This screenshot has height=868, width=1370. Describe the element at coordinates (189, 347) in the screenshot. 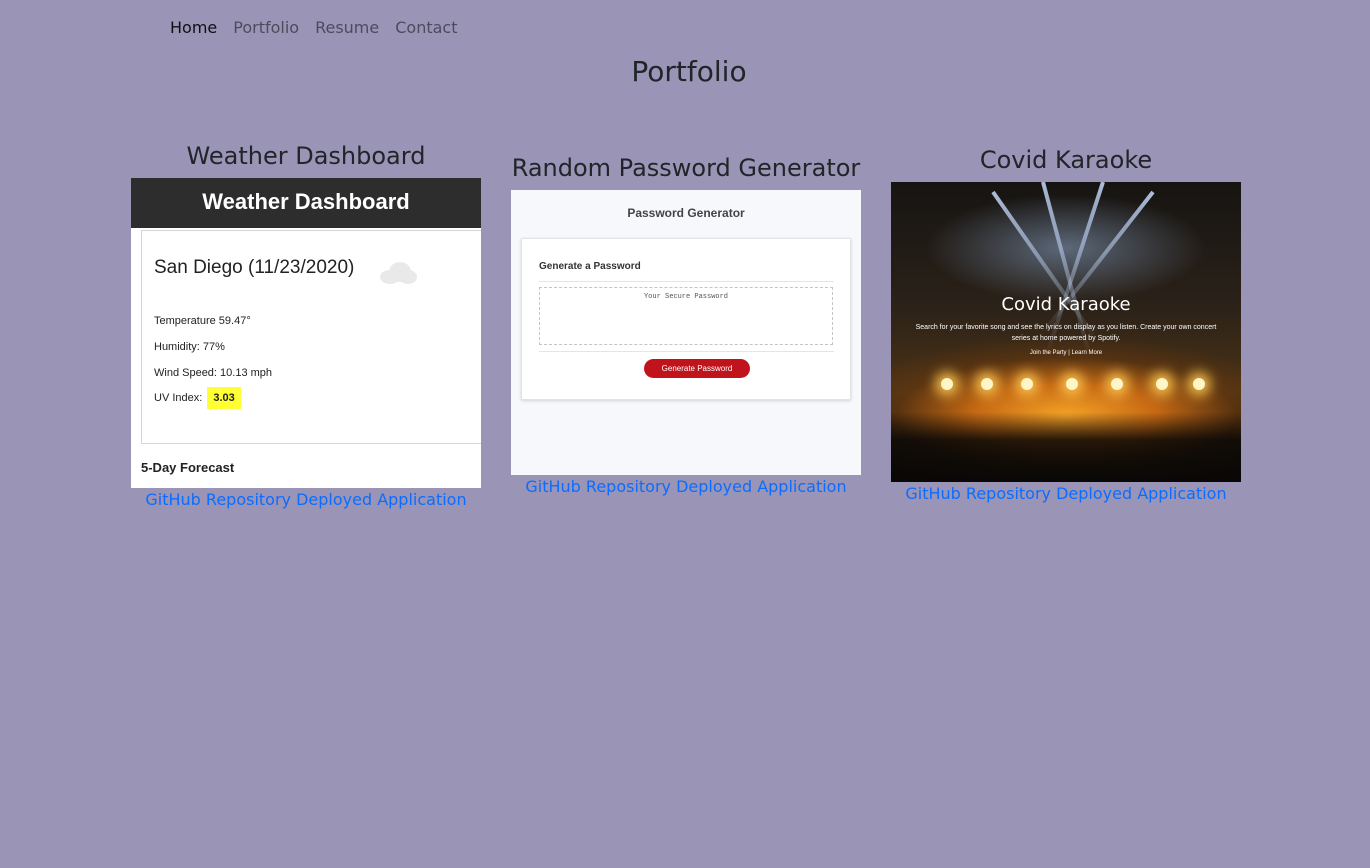

I see `thumb-humidity: Humidity: 77%` at that location.